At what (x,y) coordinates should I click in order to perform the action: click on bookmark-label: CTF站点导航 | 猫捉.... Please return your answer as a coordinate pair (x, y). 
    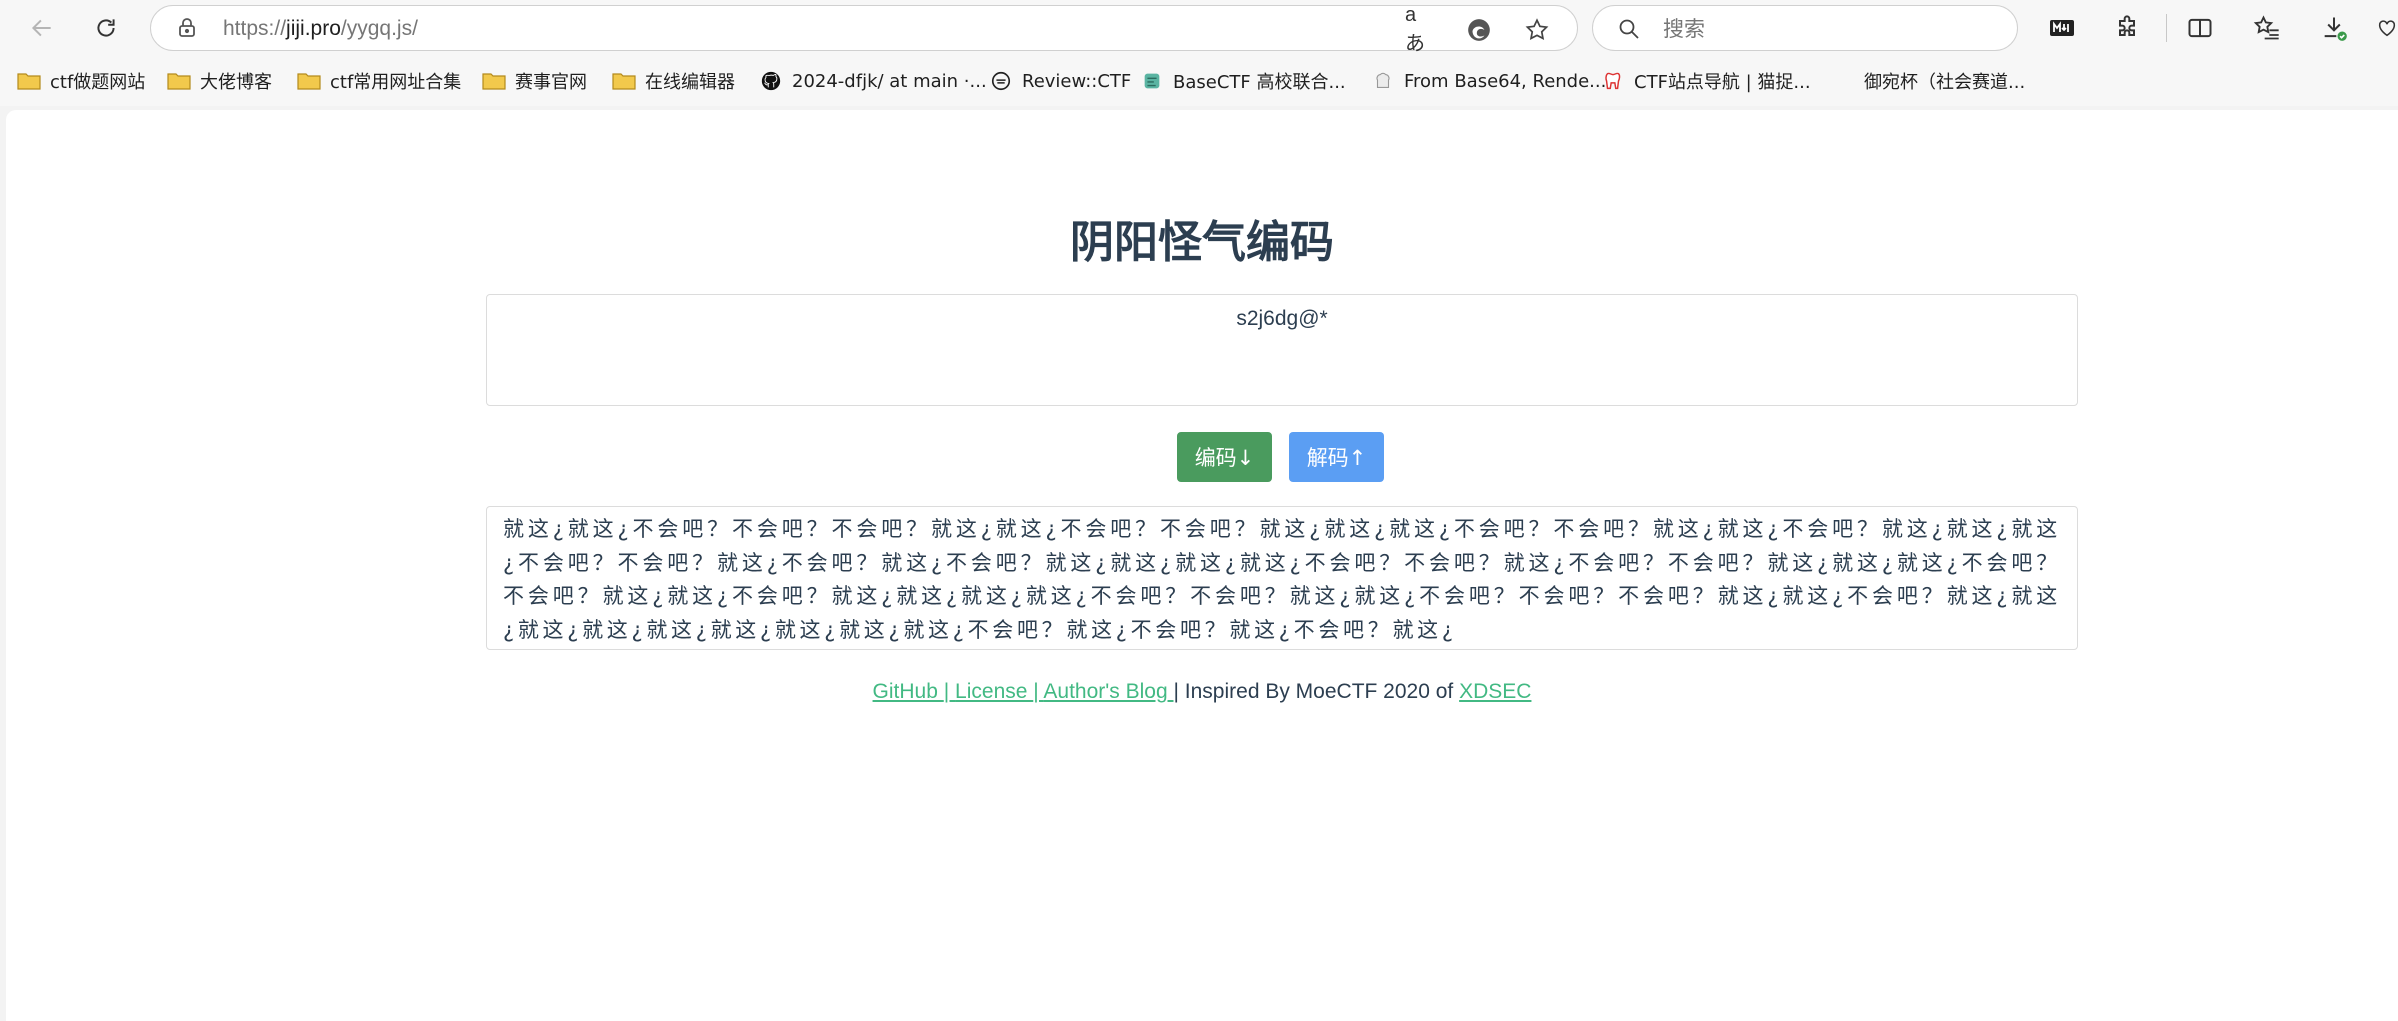
    Looking at the image, I should click on (1722, 82).